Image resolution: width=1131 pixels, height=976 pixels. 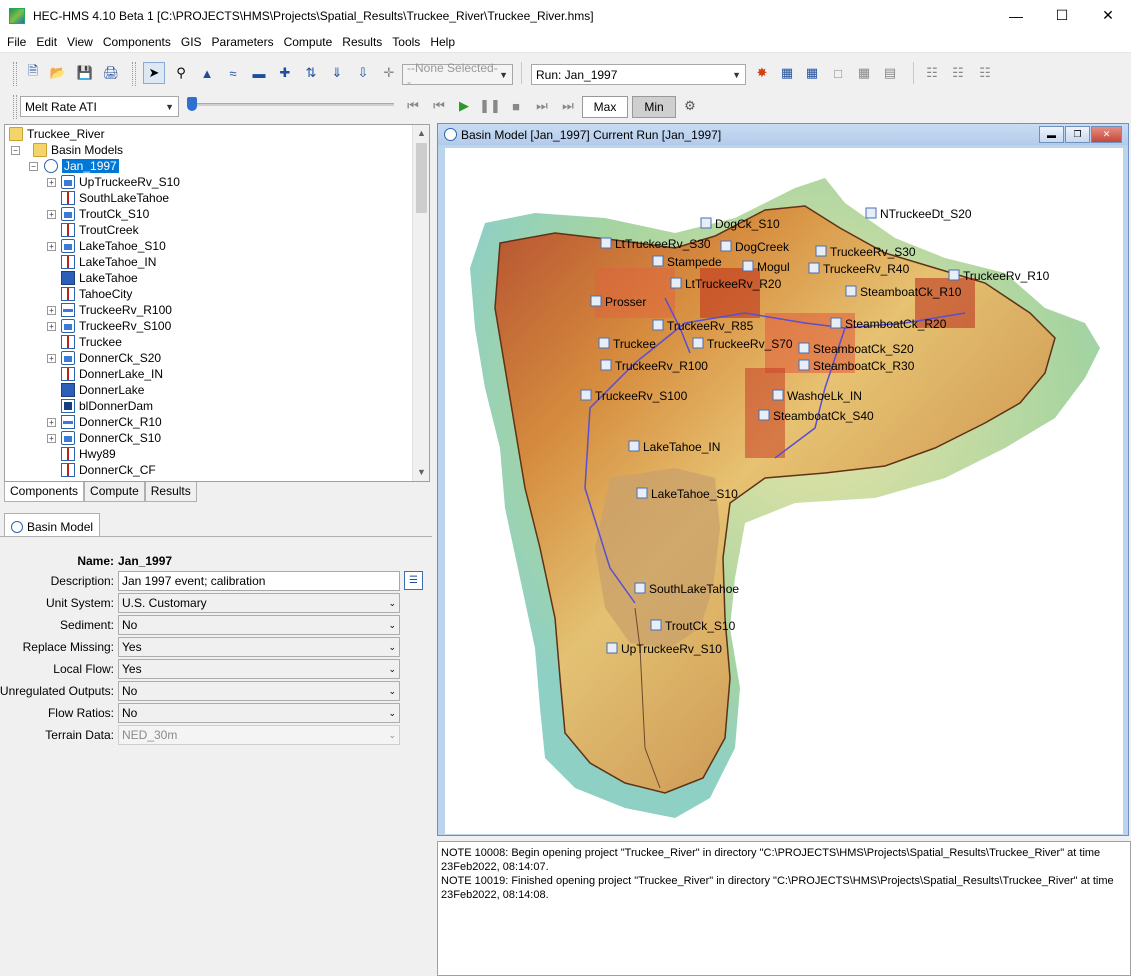 What do you see at coordinates (568, 106) in the screenshot?
I see `skip-to-end-icon: ⏭` at bounding box center [568, 106].